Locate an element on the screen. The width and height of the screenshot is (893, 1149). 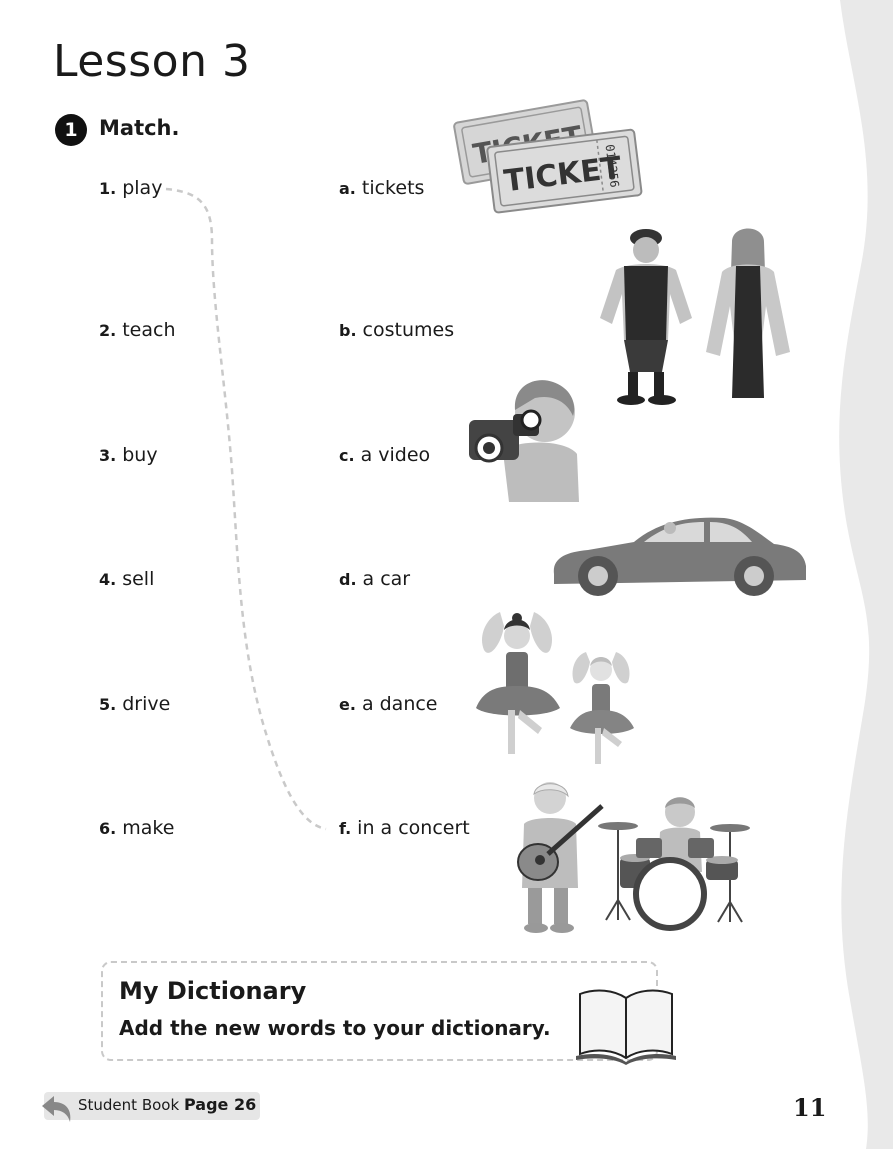
noun-letter: b. is located at coordinates (348, 330).